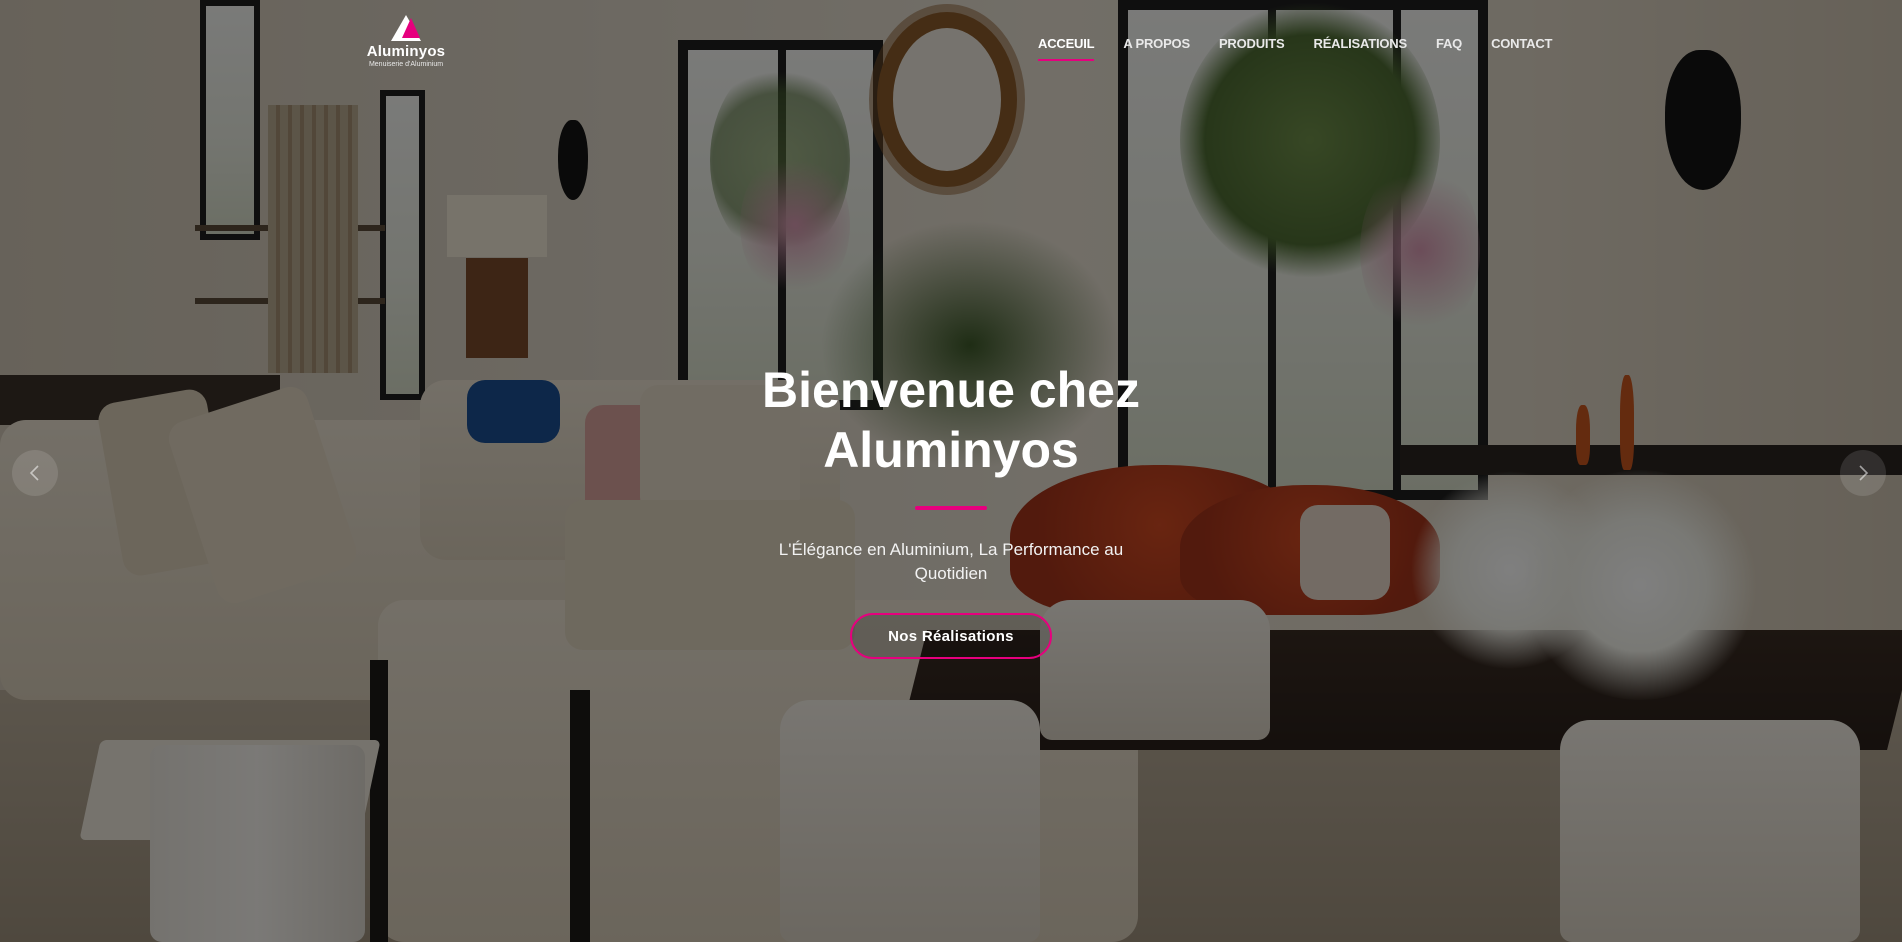 The width and height of the screenshot is (1902, 942). I want to click on title-divider, so click(951, 508).